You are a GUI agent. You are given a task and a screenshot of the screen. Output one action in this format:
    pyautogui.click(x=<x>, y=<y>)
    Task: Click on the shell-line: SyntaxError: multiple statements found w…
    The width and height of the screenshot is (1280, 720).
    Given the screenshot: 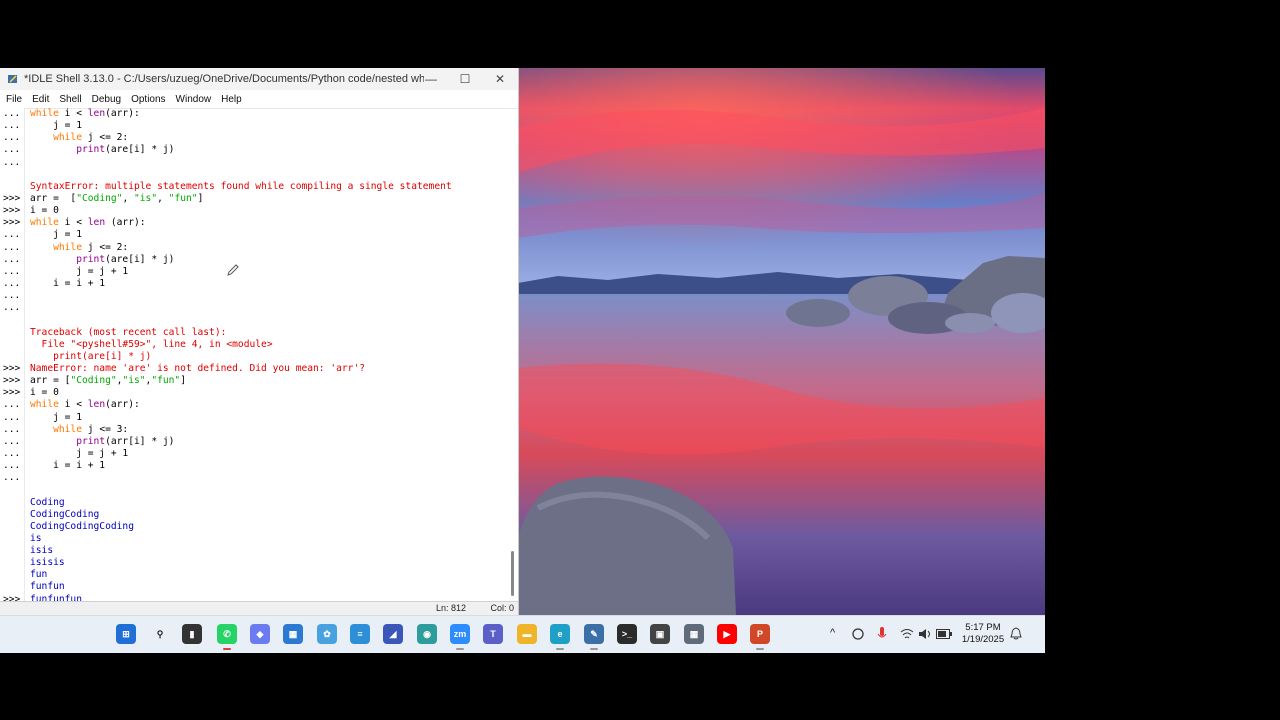 What is the action you would take?
    pyautogui.click(x=269, y=187)
    